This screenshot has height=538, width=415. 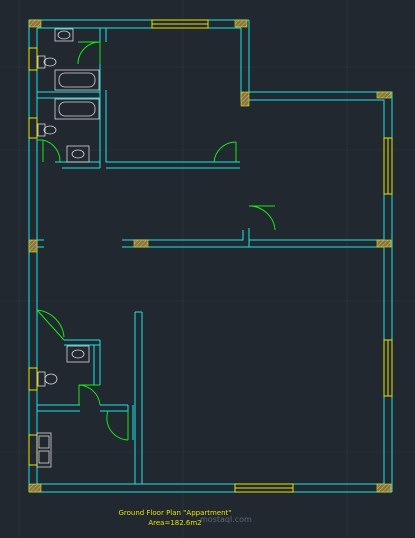 I want to click on window-west-mid, so click(x=33, y=128).